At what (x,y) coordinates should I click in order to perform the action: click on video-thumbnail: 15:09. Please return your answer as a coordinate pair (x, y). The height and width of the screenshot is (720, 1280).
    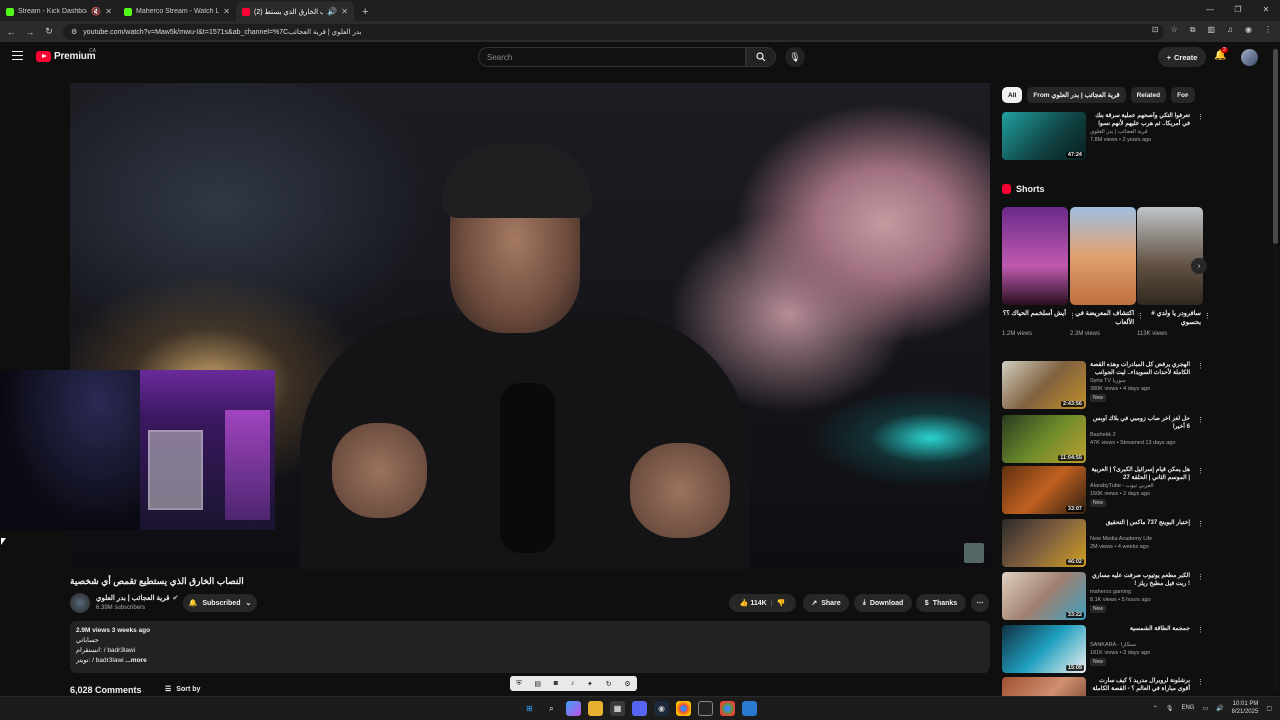
    Looking at the image, I should click on (1044, 649).